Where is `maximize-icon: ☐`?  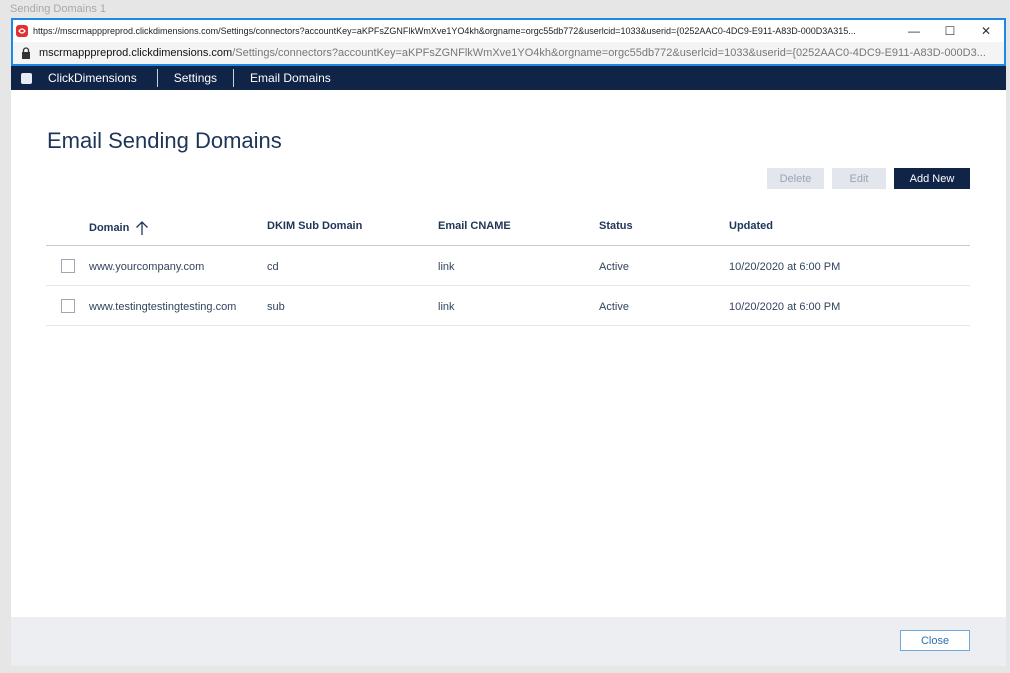
maximize-icon: ☐ is located at coordinates (950, 31).